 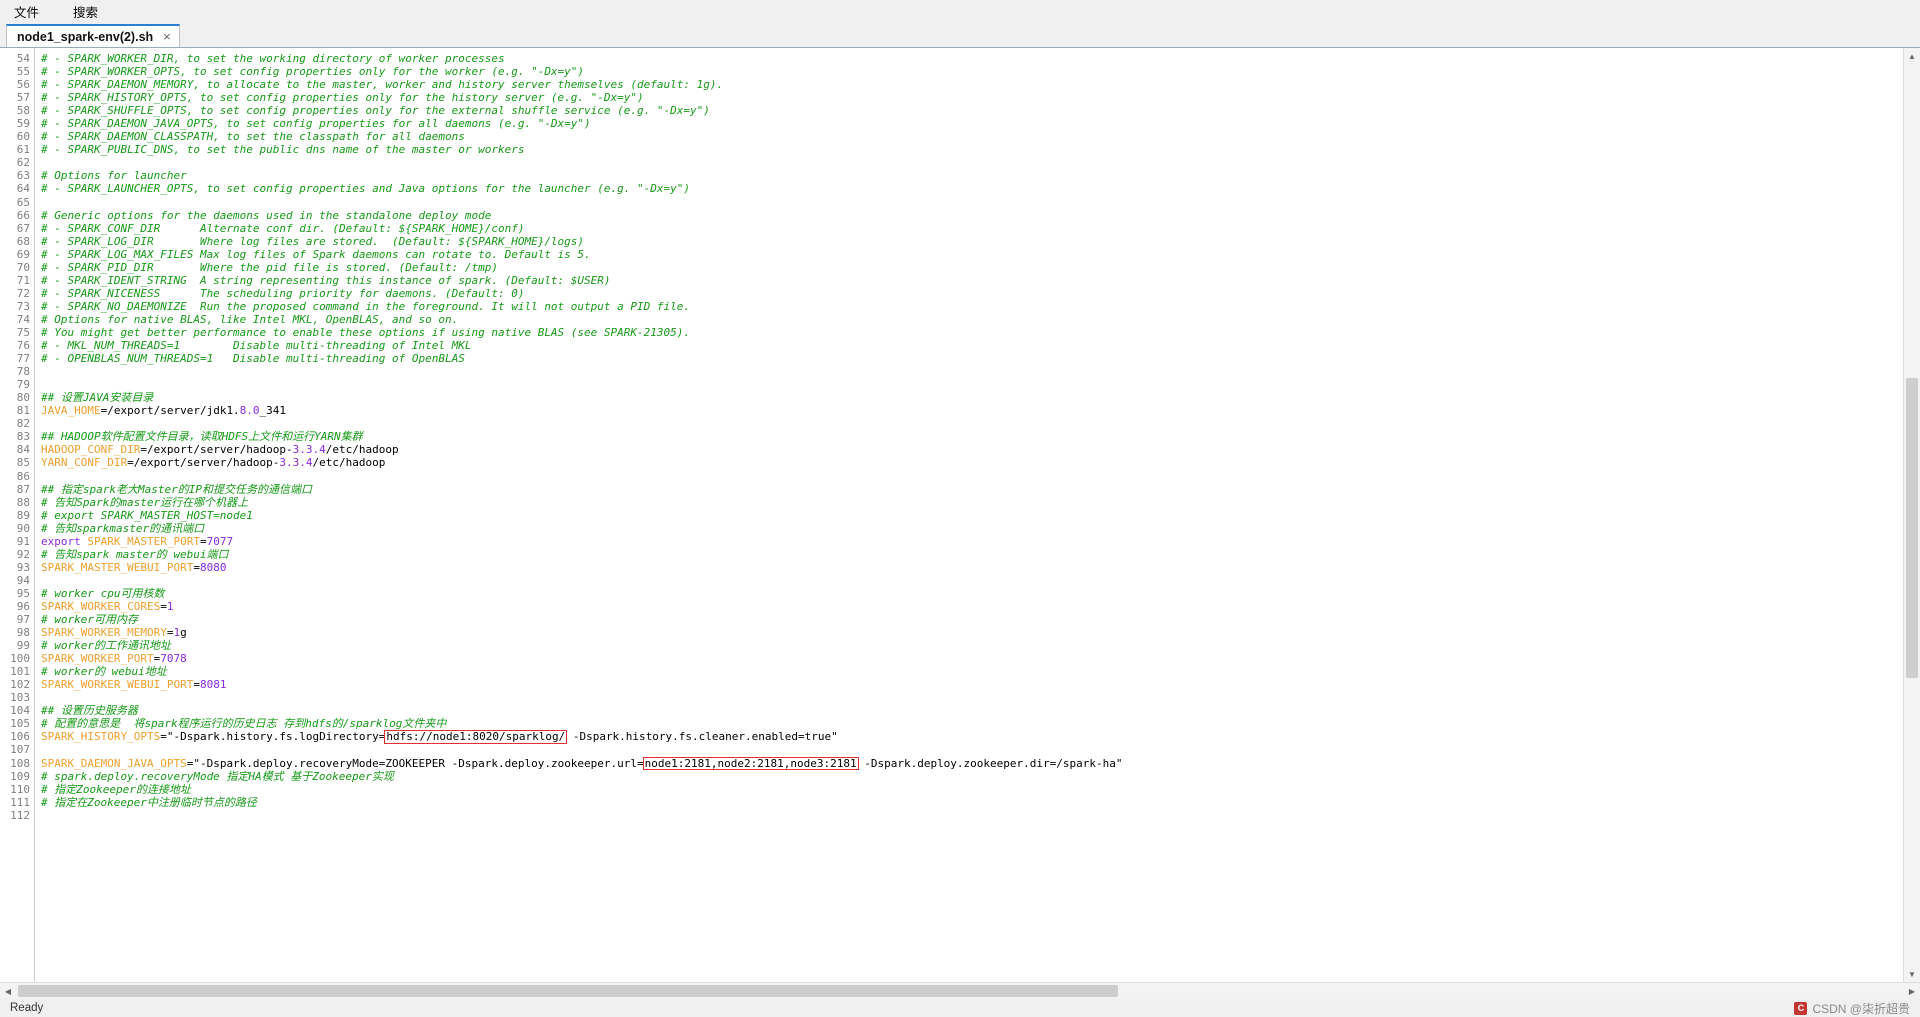 I want to click on code-line: ## 设置JAVA安装目录, so click(x=972, y=397).